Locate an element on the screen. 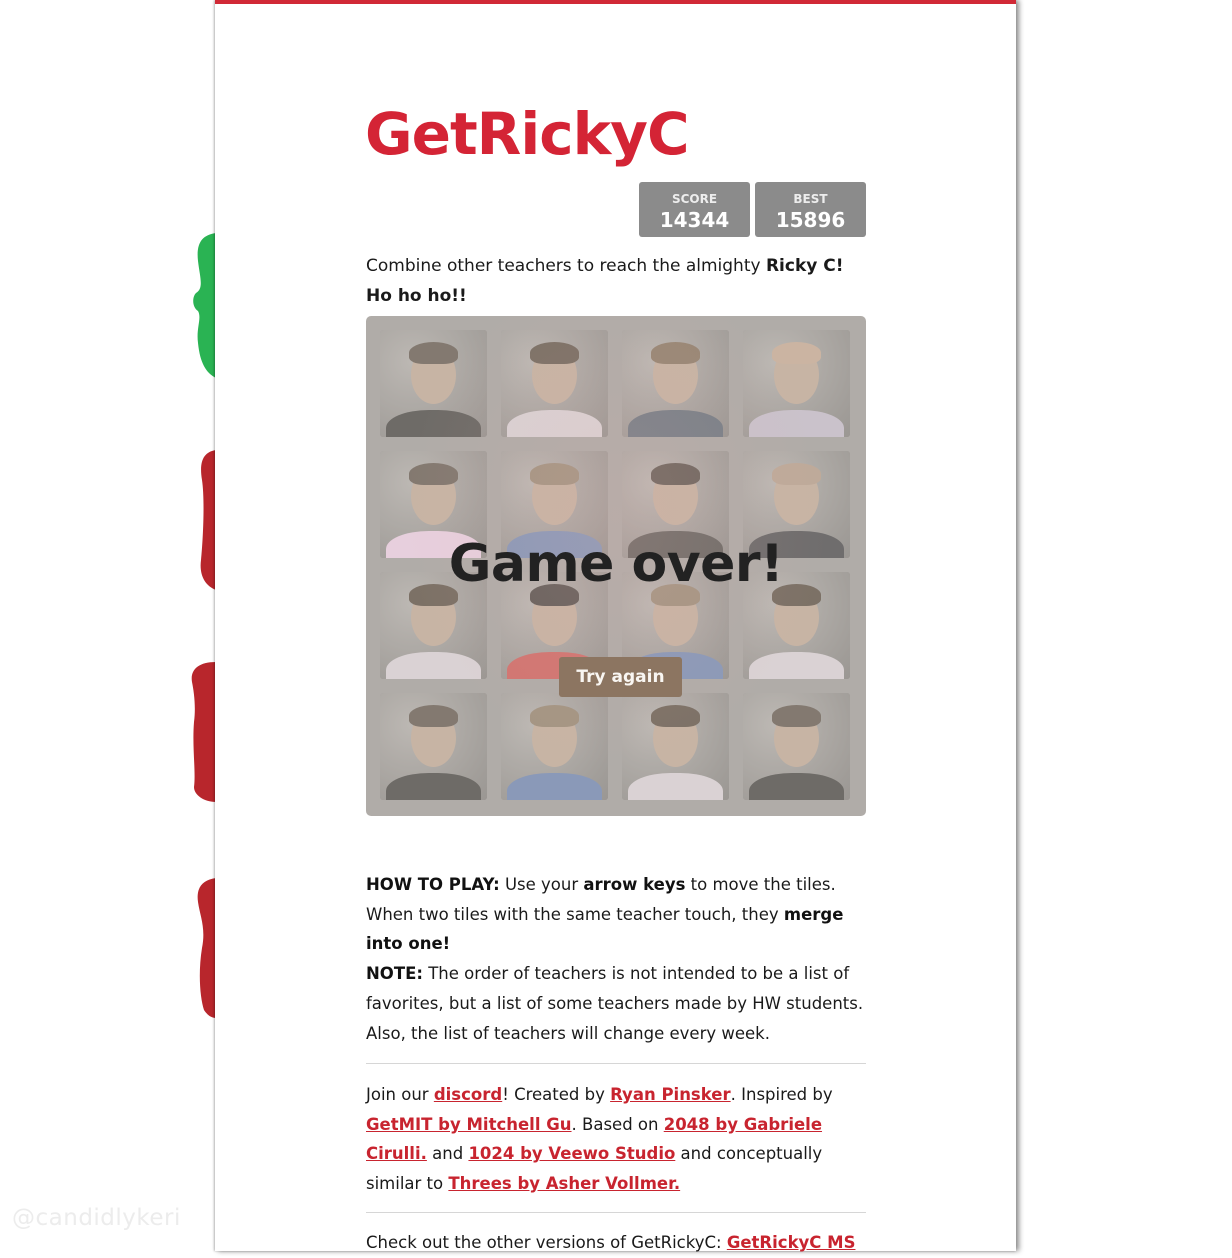 This screenshot has width=1232, height=1258. how-to-text: Use your is located at coordinates (541, 884).